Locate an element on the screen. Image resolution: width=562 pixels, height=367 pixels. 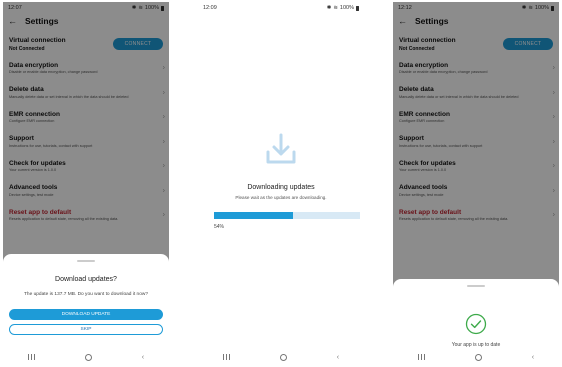
status-indicators: ✱ ≋ 100% is located at coordinates (343, 8).